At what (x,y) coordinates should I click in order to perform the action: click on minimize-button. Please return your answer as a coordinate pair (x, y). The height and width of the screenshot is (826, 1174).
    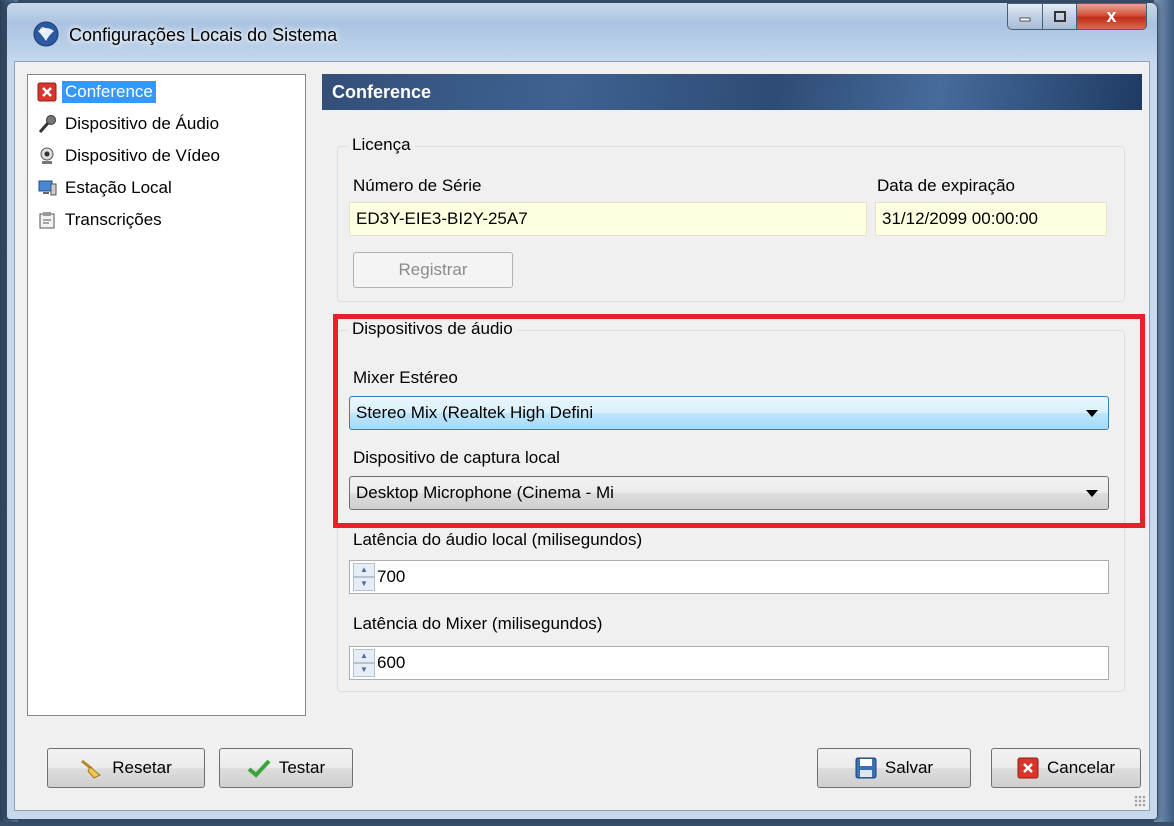
    Looking at the image, I should click on (1025, 16).